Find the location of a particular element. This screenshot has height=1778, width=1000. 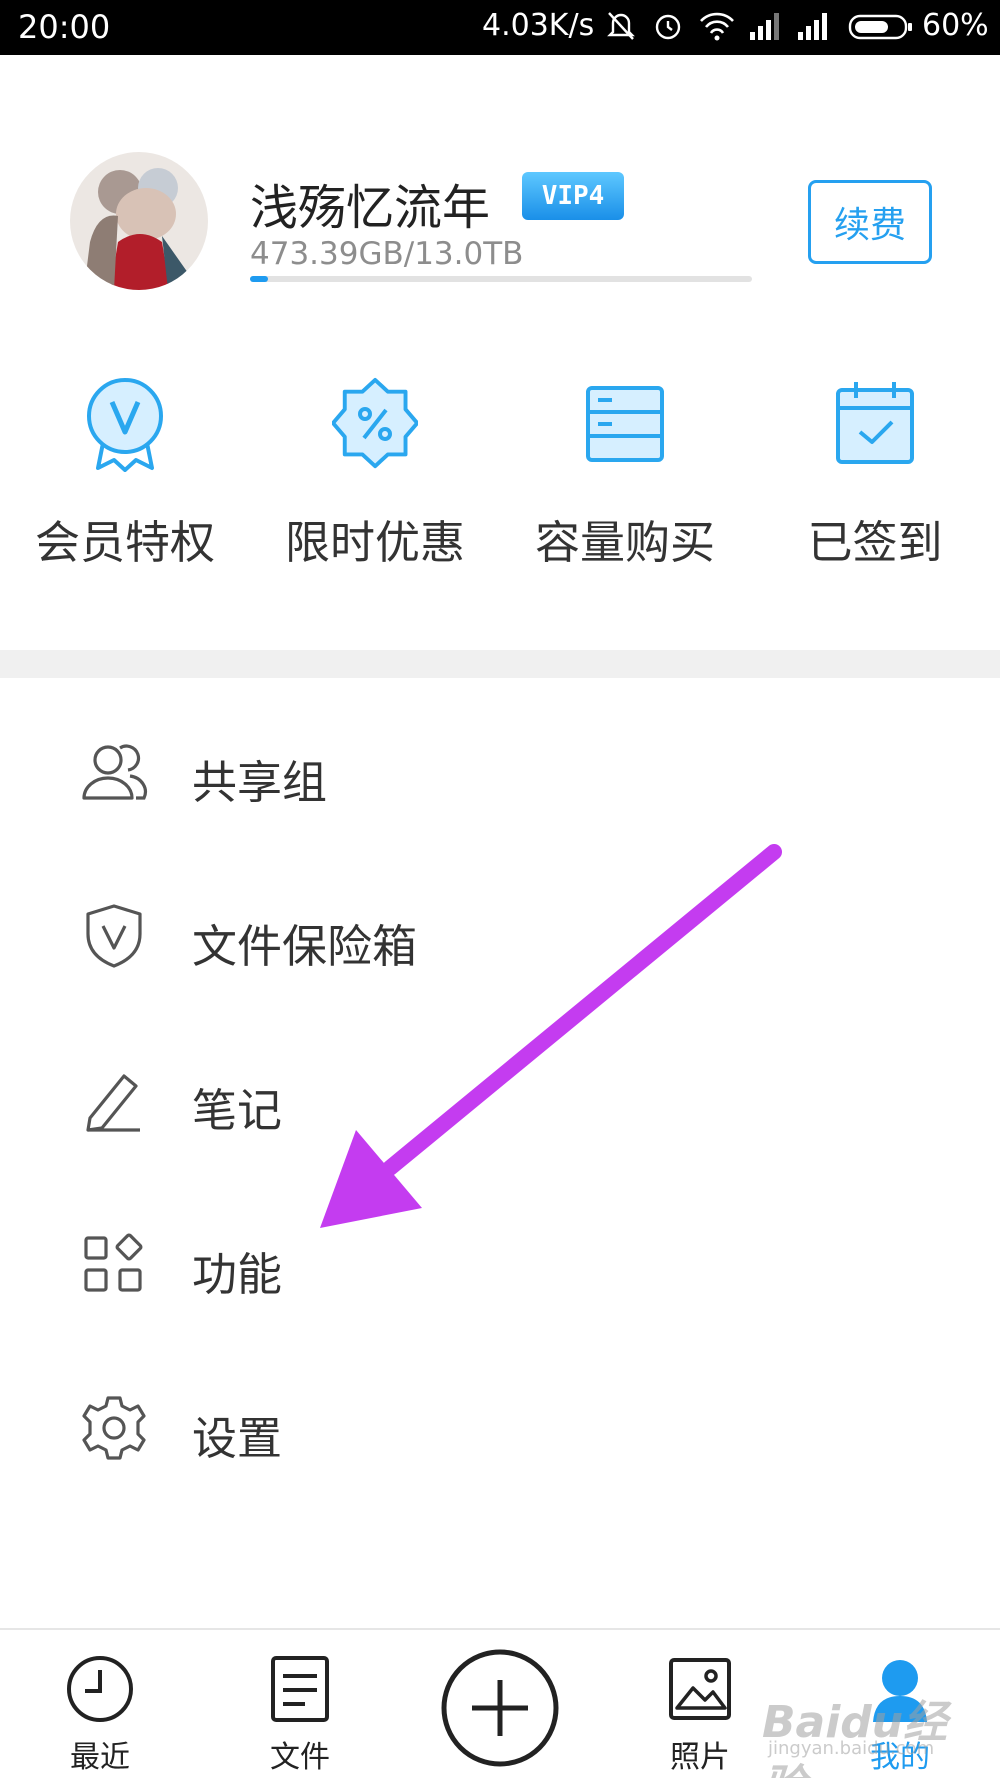

menu-item-label: 共享组 is located at coordinates (260, 782).